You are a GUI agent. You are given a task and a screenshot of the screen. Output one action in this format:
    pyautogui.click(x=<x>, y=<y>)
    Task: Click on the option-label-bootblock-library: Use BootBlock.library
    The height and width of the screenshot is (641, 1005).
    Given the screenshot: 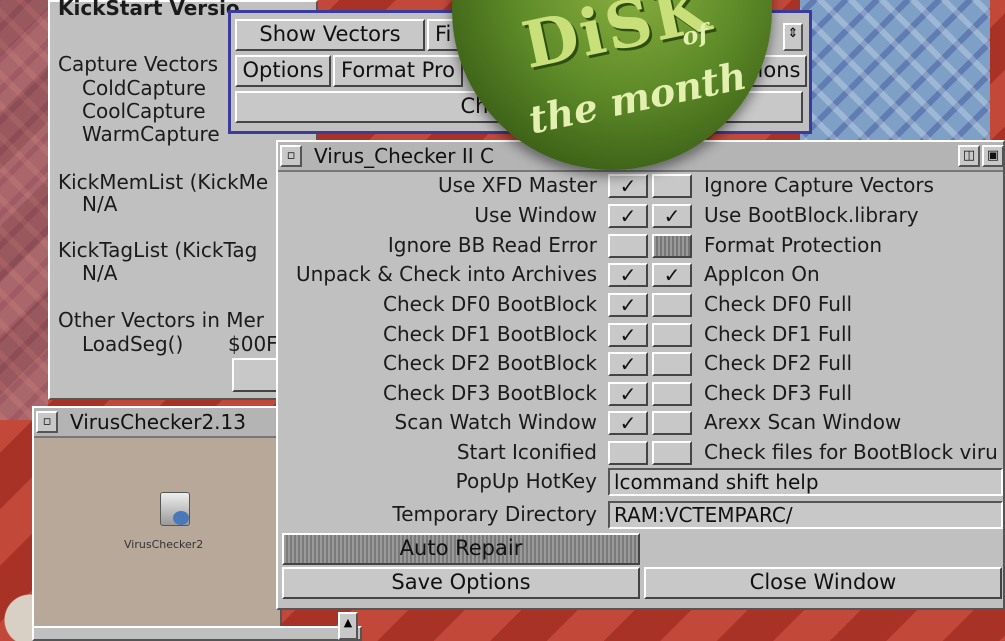 What is the action you would take?
    pyautogui.click(x=811, y=215)
    